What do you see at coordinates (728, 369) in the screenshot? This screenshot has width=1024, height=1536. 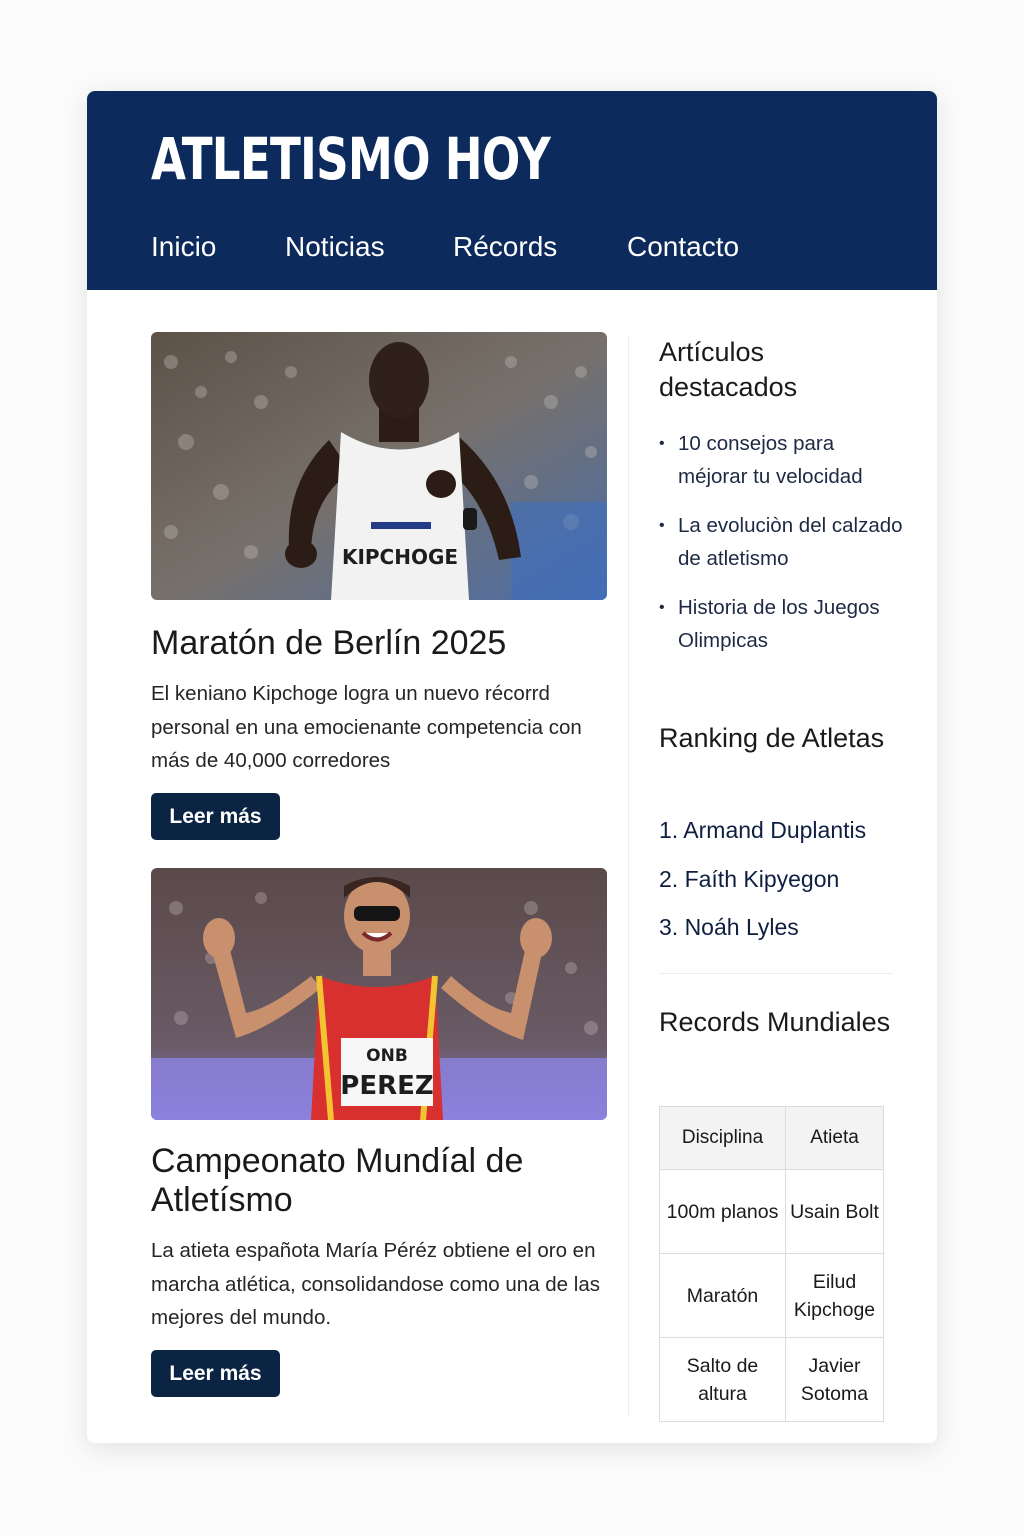 I see `featured-heading: Artículos destacados` at bounding box center [728, 369].